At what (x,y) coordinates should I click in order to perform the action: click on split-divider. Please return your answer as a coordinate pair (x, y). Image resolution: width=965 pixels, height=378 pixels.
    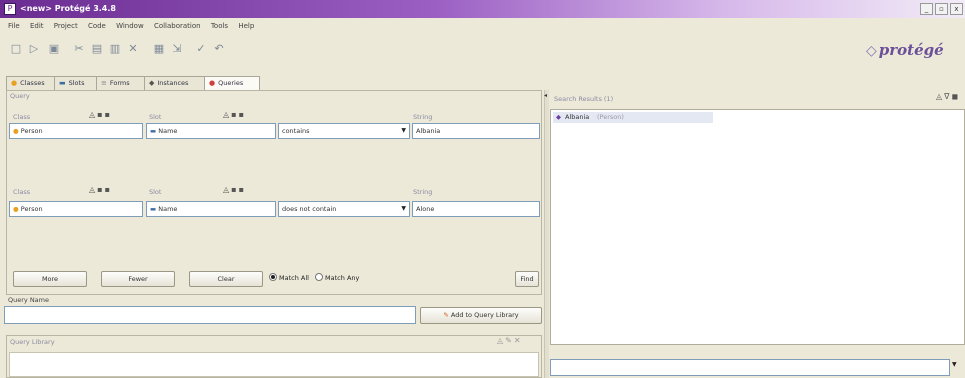
    Looking at the image, I should click on (546, 234).